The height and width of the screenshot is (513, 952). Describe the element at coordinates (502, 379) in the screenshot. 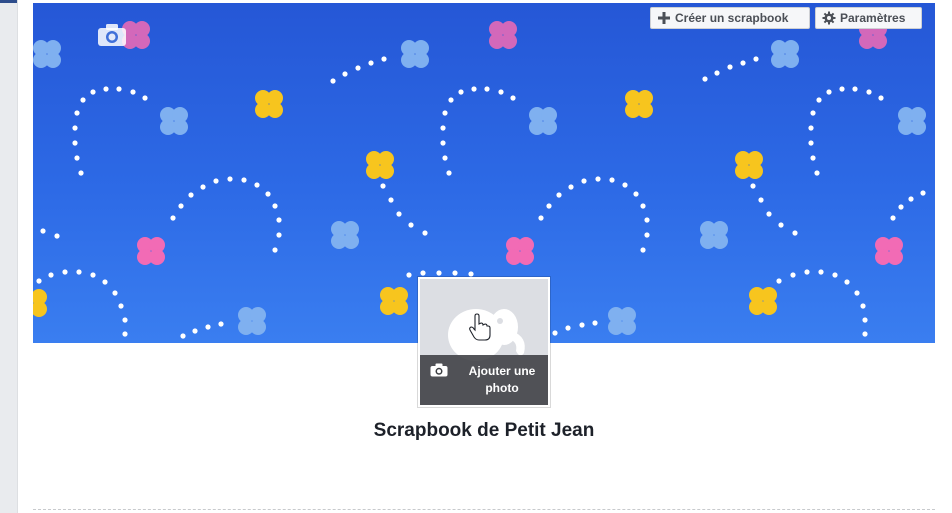

I see `add-photo-label: Ajouter une photo` at that location.